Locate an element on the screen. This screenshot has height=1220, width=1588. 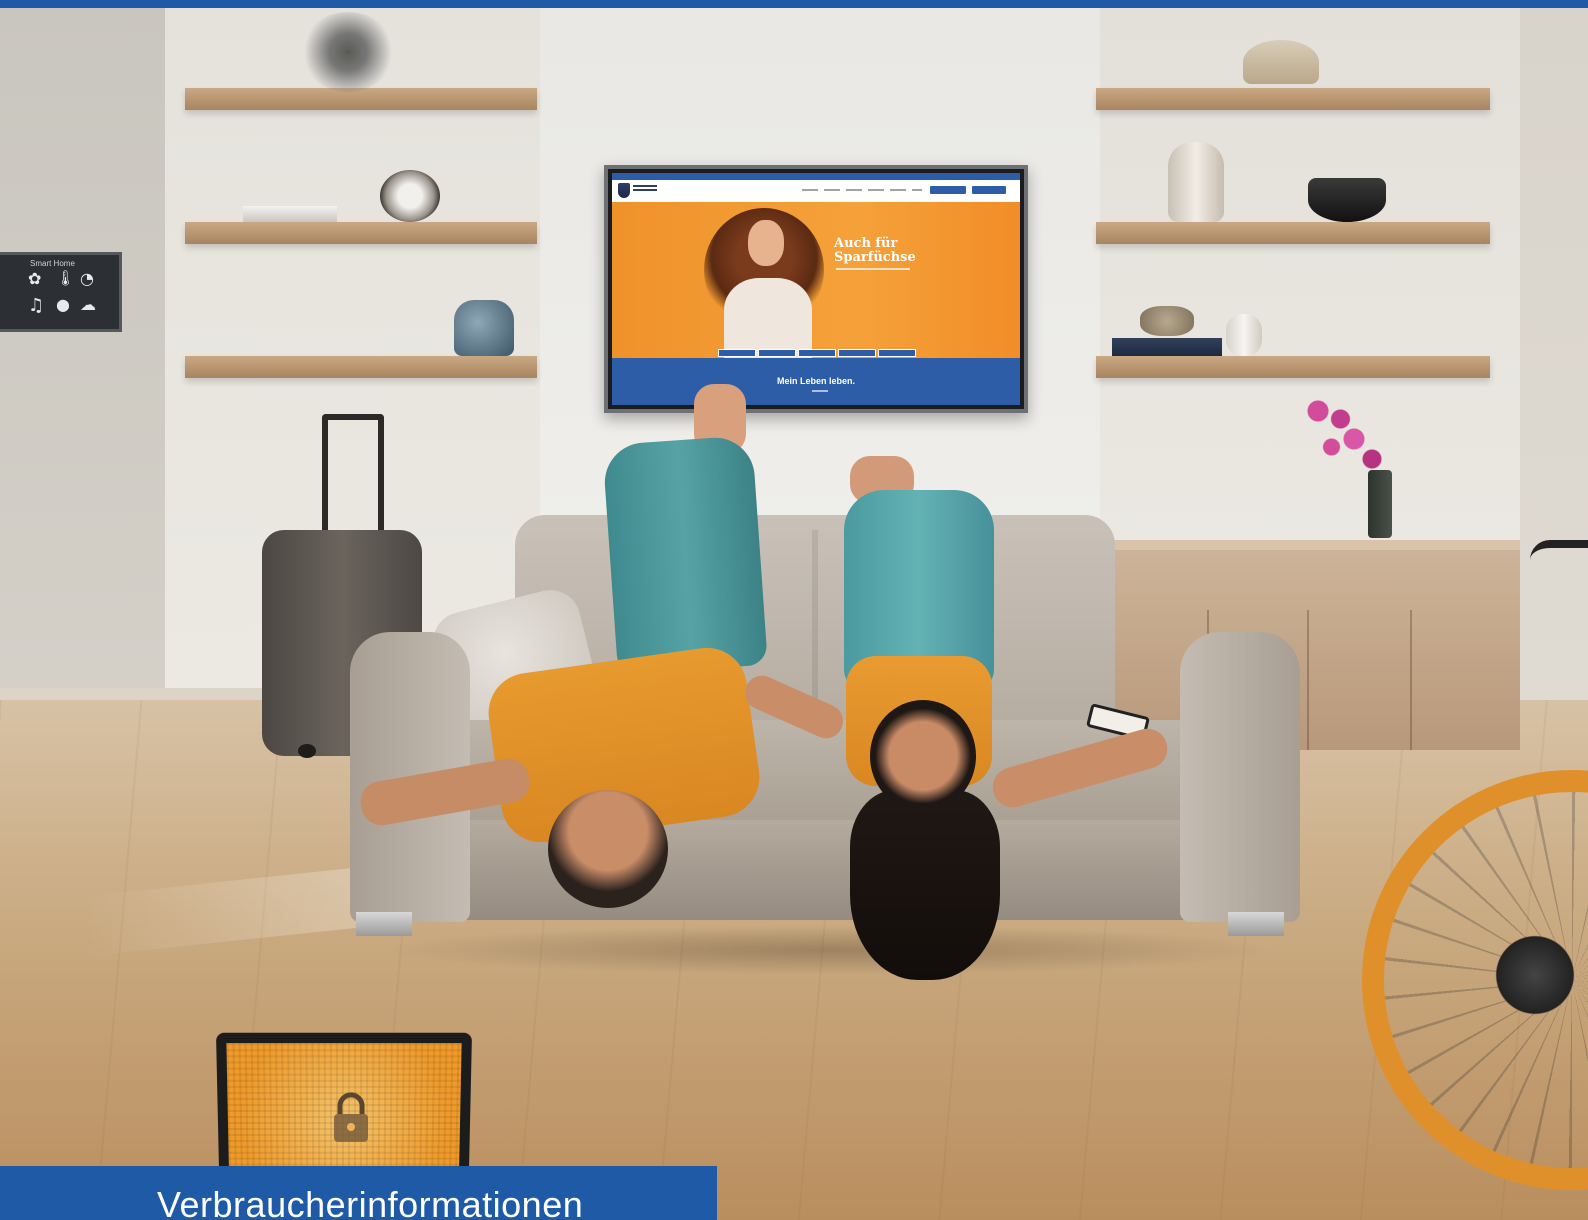
man-legs-jeans is located at coordinates (685, 555).